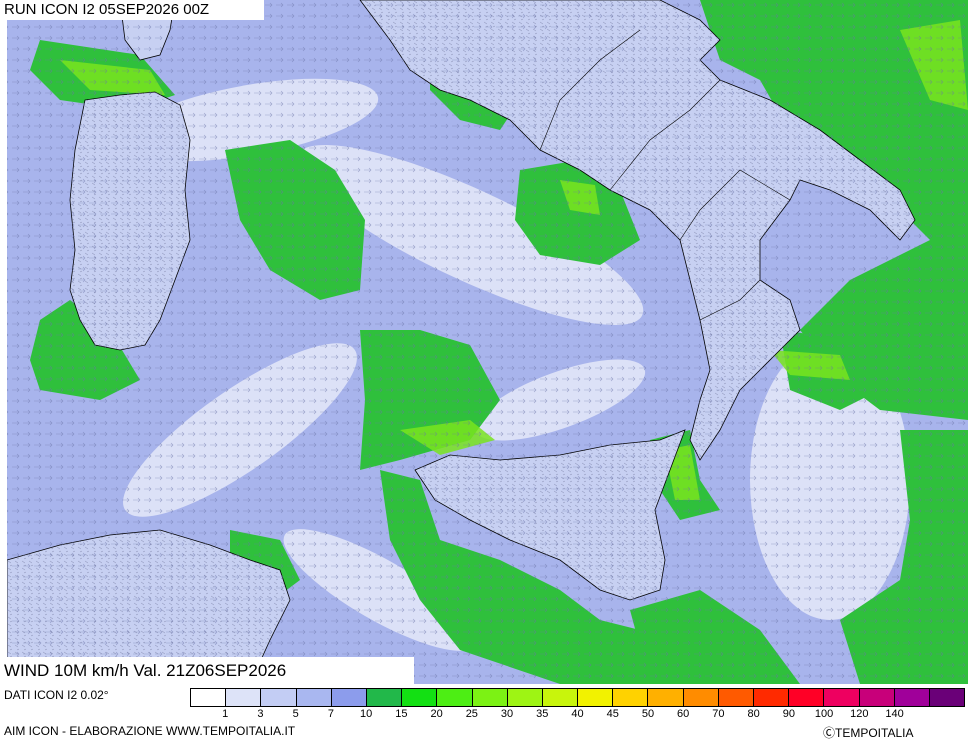  What do you see at coordinates (56, 695) in the screenshot?
I see `data-source-label: DATI ICON I2 0.02°` at bounding box center [56, 695].